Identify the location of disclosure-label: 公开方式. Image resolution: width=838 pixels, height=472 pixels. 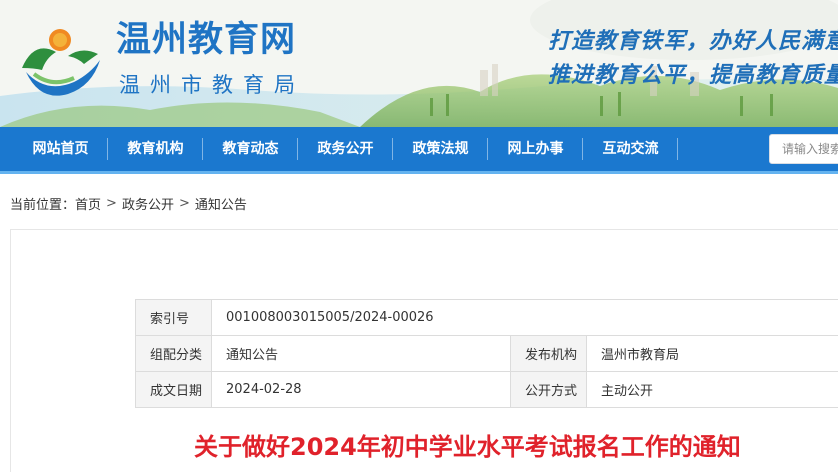
(548, 389).